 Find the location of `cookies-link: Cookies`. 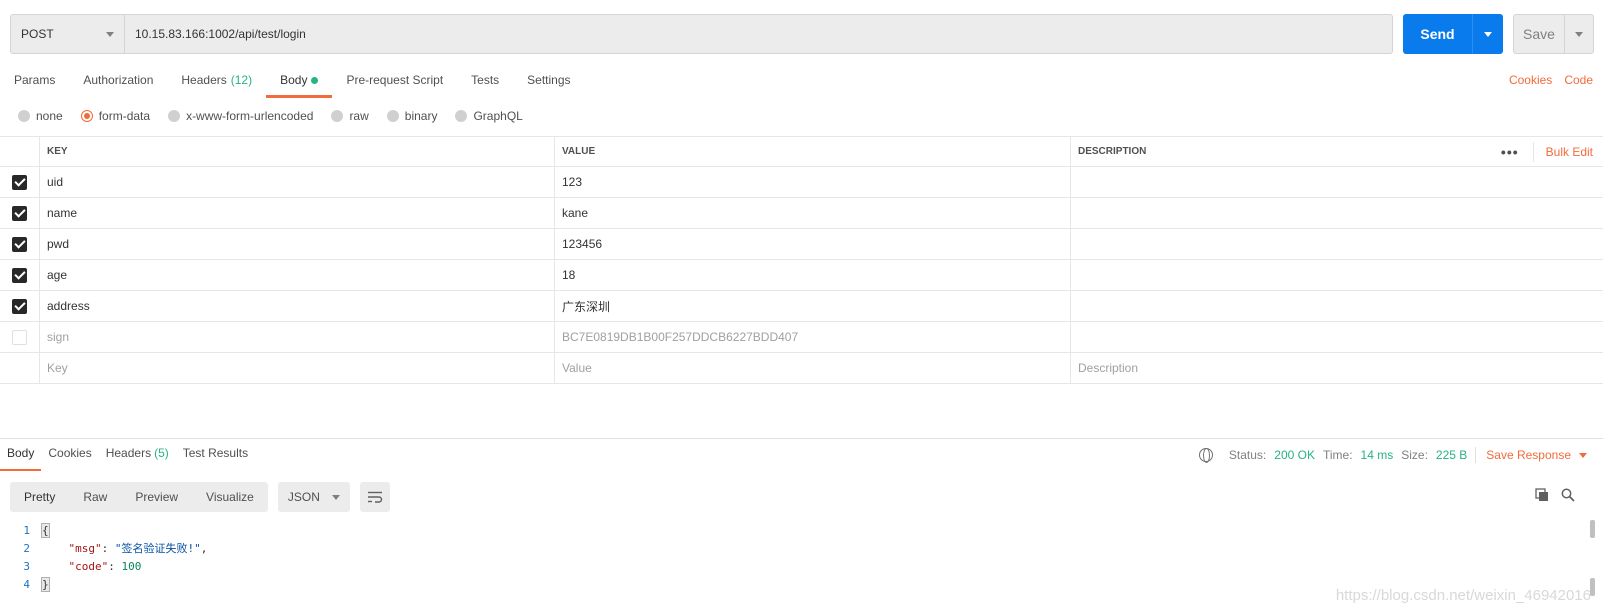

cookies-link: Cookies is located at coordinates (1530, 80).